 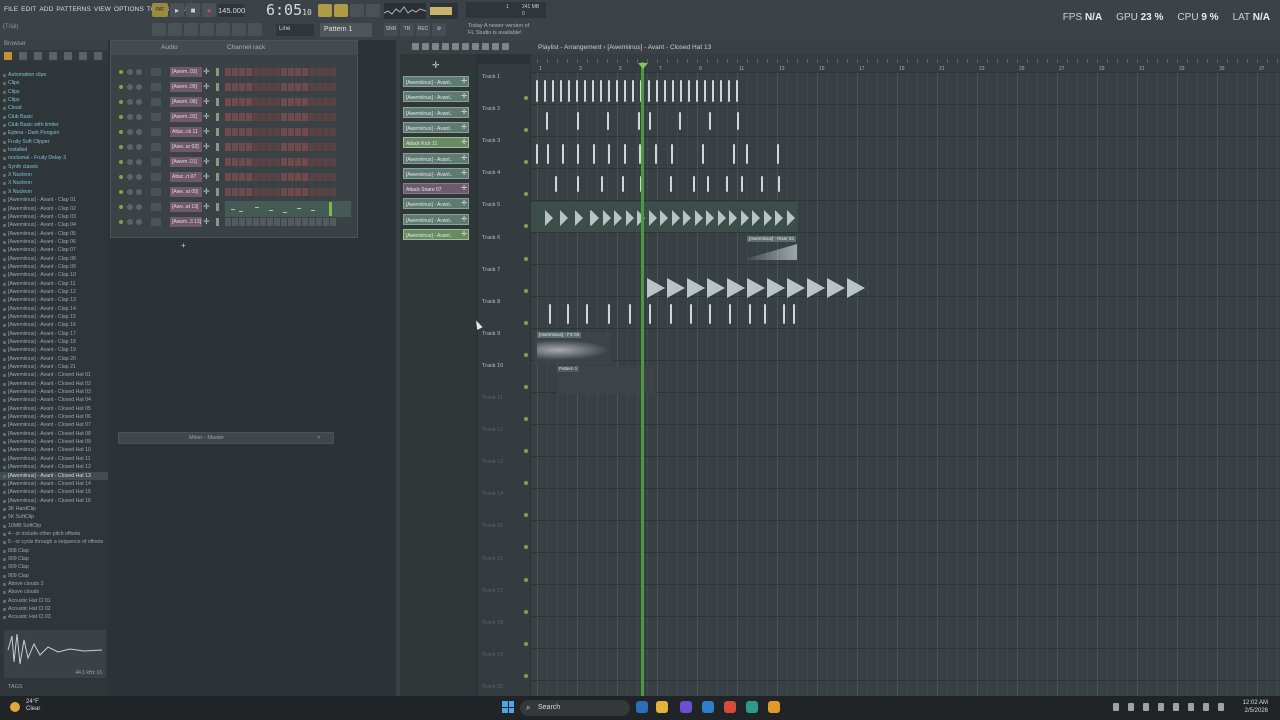 I want to click on browser-file: [Awemiinus] - Avant - Clap 19, so click(x=54, y=350).